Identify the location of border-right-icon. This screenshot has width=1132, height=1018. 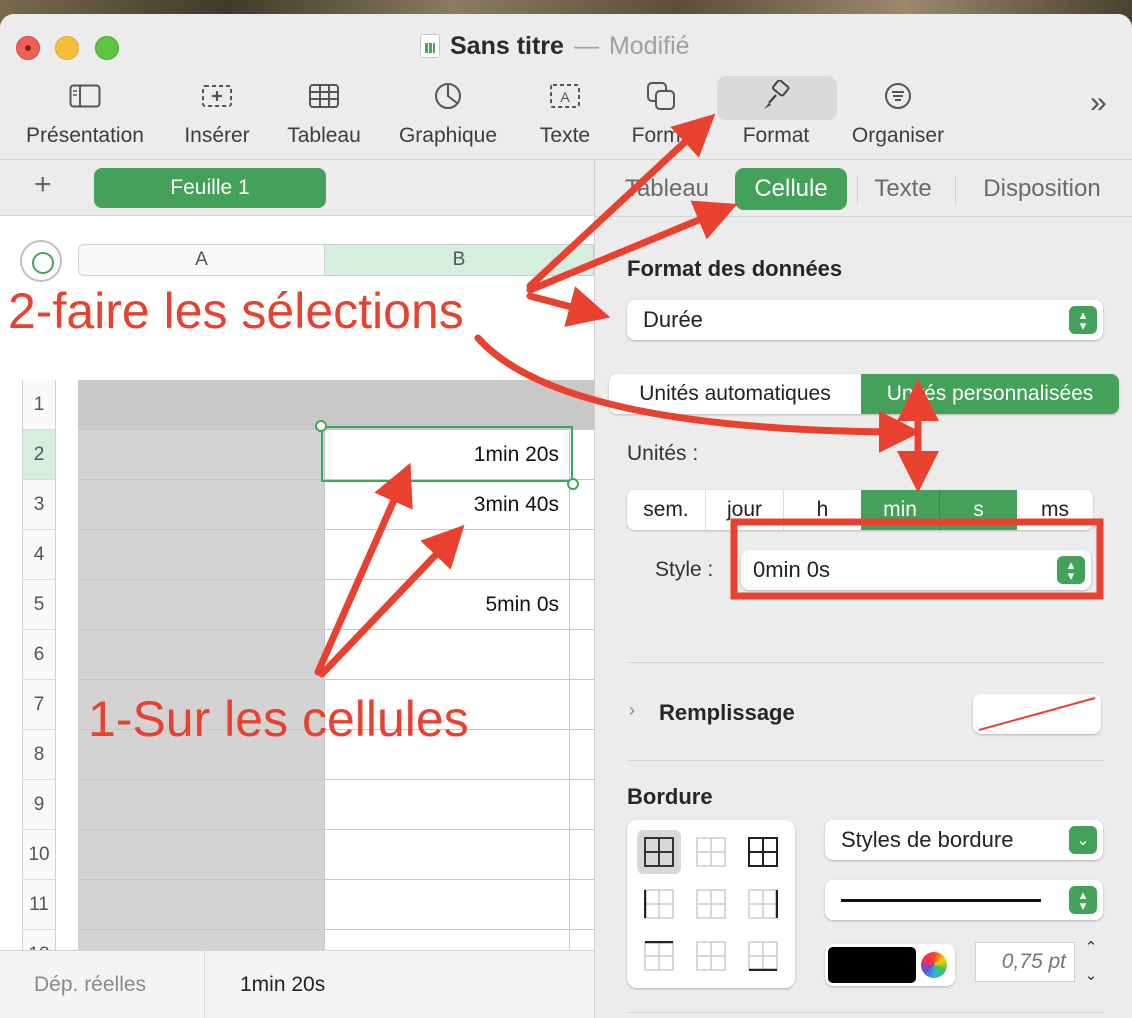
(763, 904).